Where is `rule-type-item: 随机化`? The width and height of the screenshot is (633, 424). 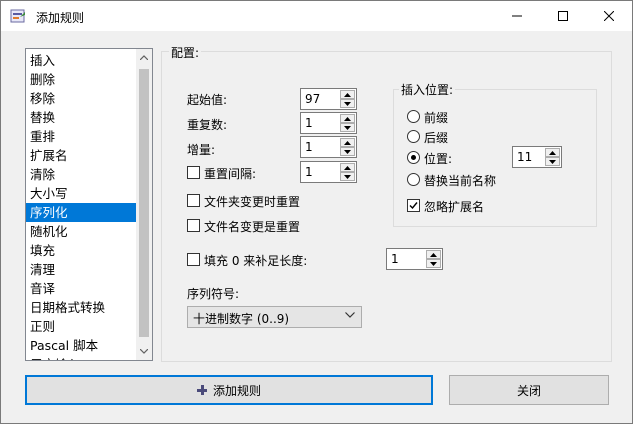 rule-type-item: 随机化 is located at coordinates (81, 231).